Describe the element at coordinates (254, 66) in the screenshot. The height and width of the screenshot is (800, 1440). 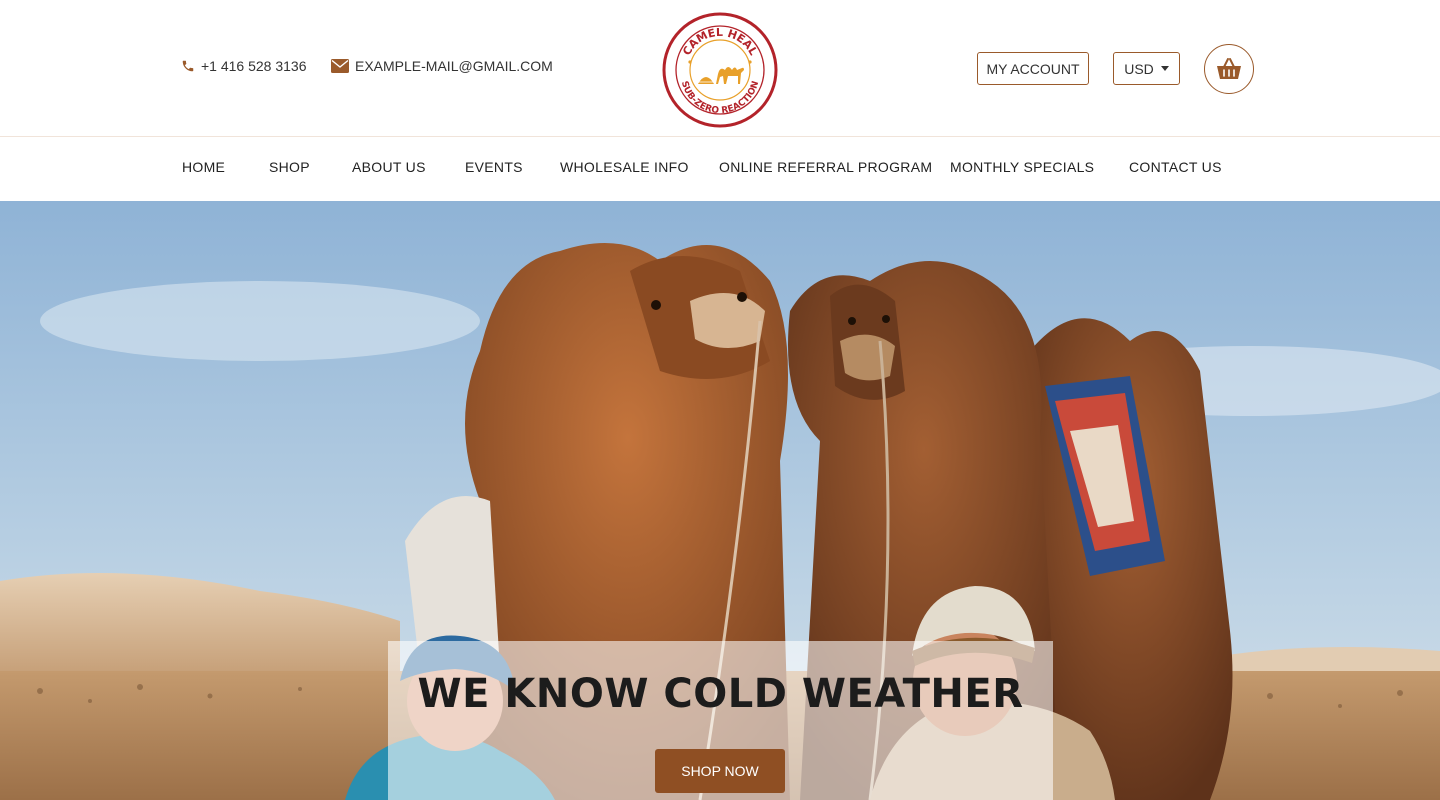
I see `phone-number: +1 416 528 3136` at that location.